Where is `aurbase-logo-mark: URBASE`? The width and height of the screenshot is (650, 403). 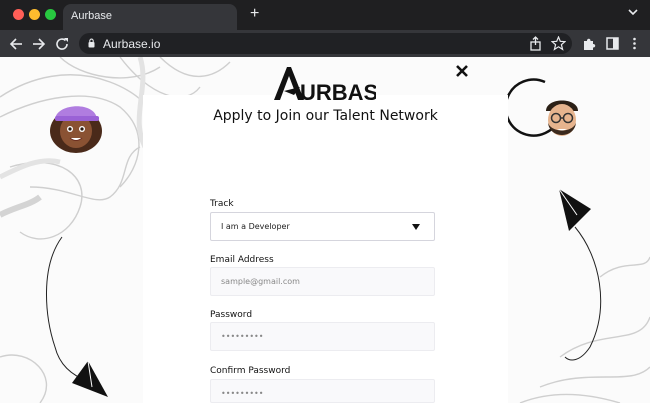 aurbase-logo-mark: URBASE is located at coordinates (333, 86).